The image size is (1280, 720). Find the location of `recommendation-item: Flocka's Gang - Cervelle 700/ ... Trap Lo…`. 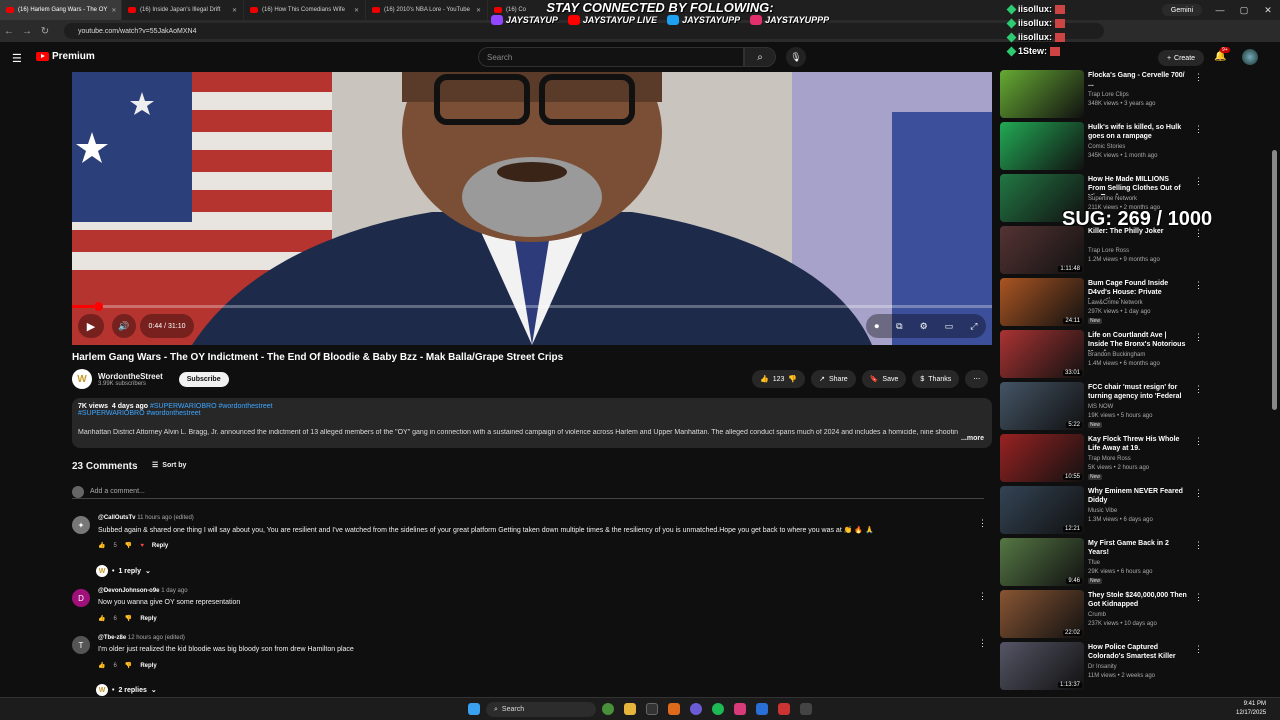

recommendation-item: Flocka's Gang - Cervelle 700/ ... Trap Lo… is located at coordinates (1101, 94).